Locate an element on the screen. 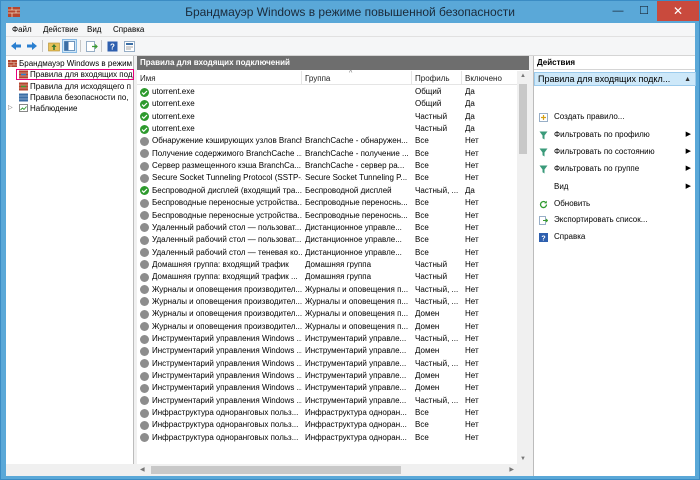 The image size is (700, 480). scroll-left-icon: ◀ is located at coordinates (142, 469).